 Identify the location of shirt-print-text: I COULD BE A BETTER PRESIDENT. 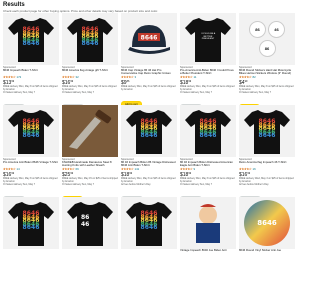
(208, 37).